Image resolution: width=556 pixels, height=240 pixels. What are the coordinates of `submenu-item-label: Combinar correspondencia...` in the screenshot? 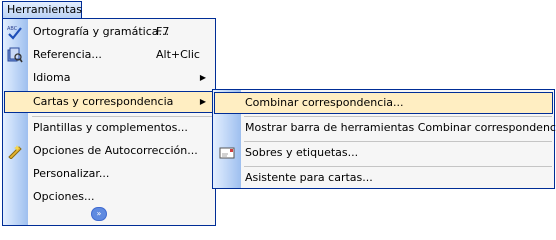 It's located at (324, 102).